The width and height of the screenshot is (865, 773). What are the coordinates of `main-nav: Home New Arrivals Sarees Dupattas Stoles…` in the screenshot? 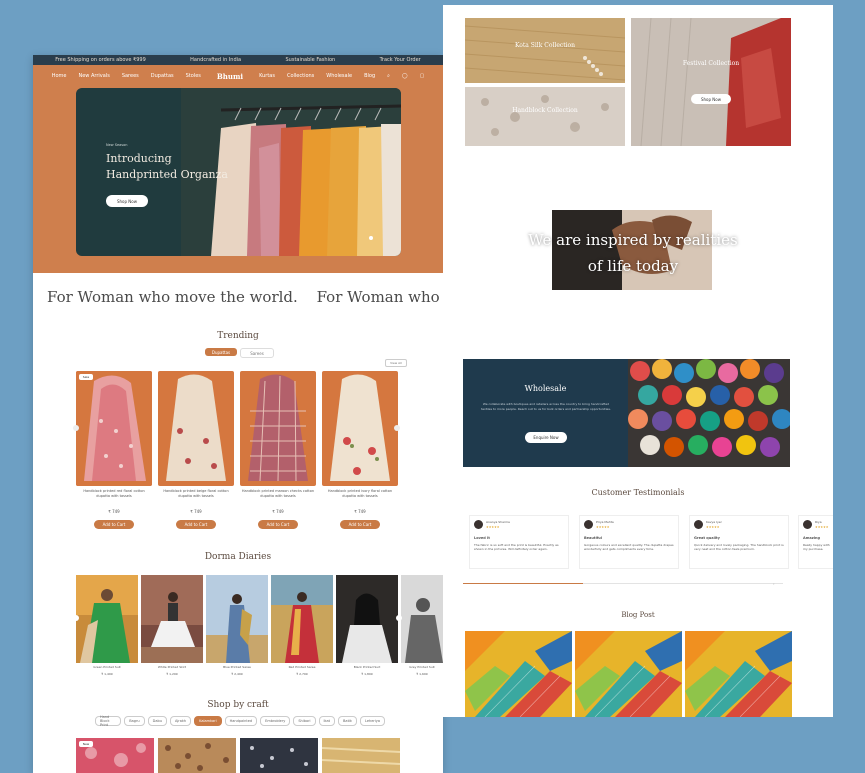 It's located at (238, 76).